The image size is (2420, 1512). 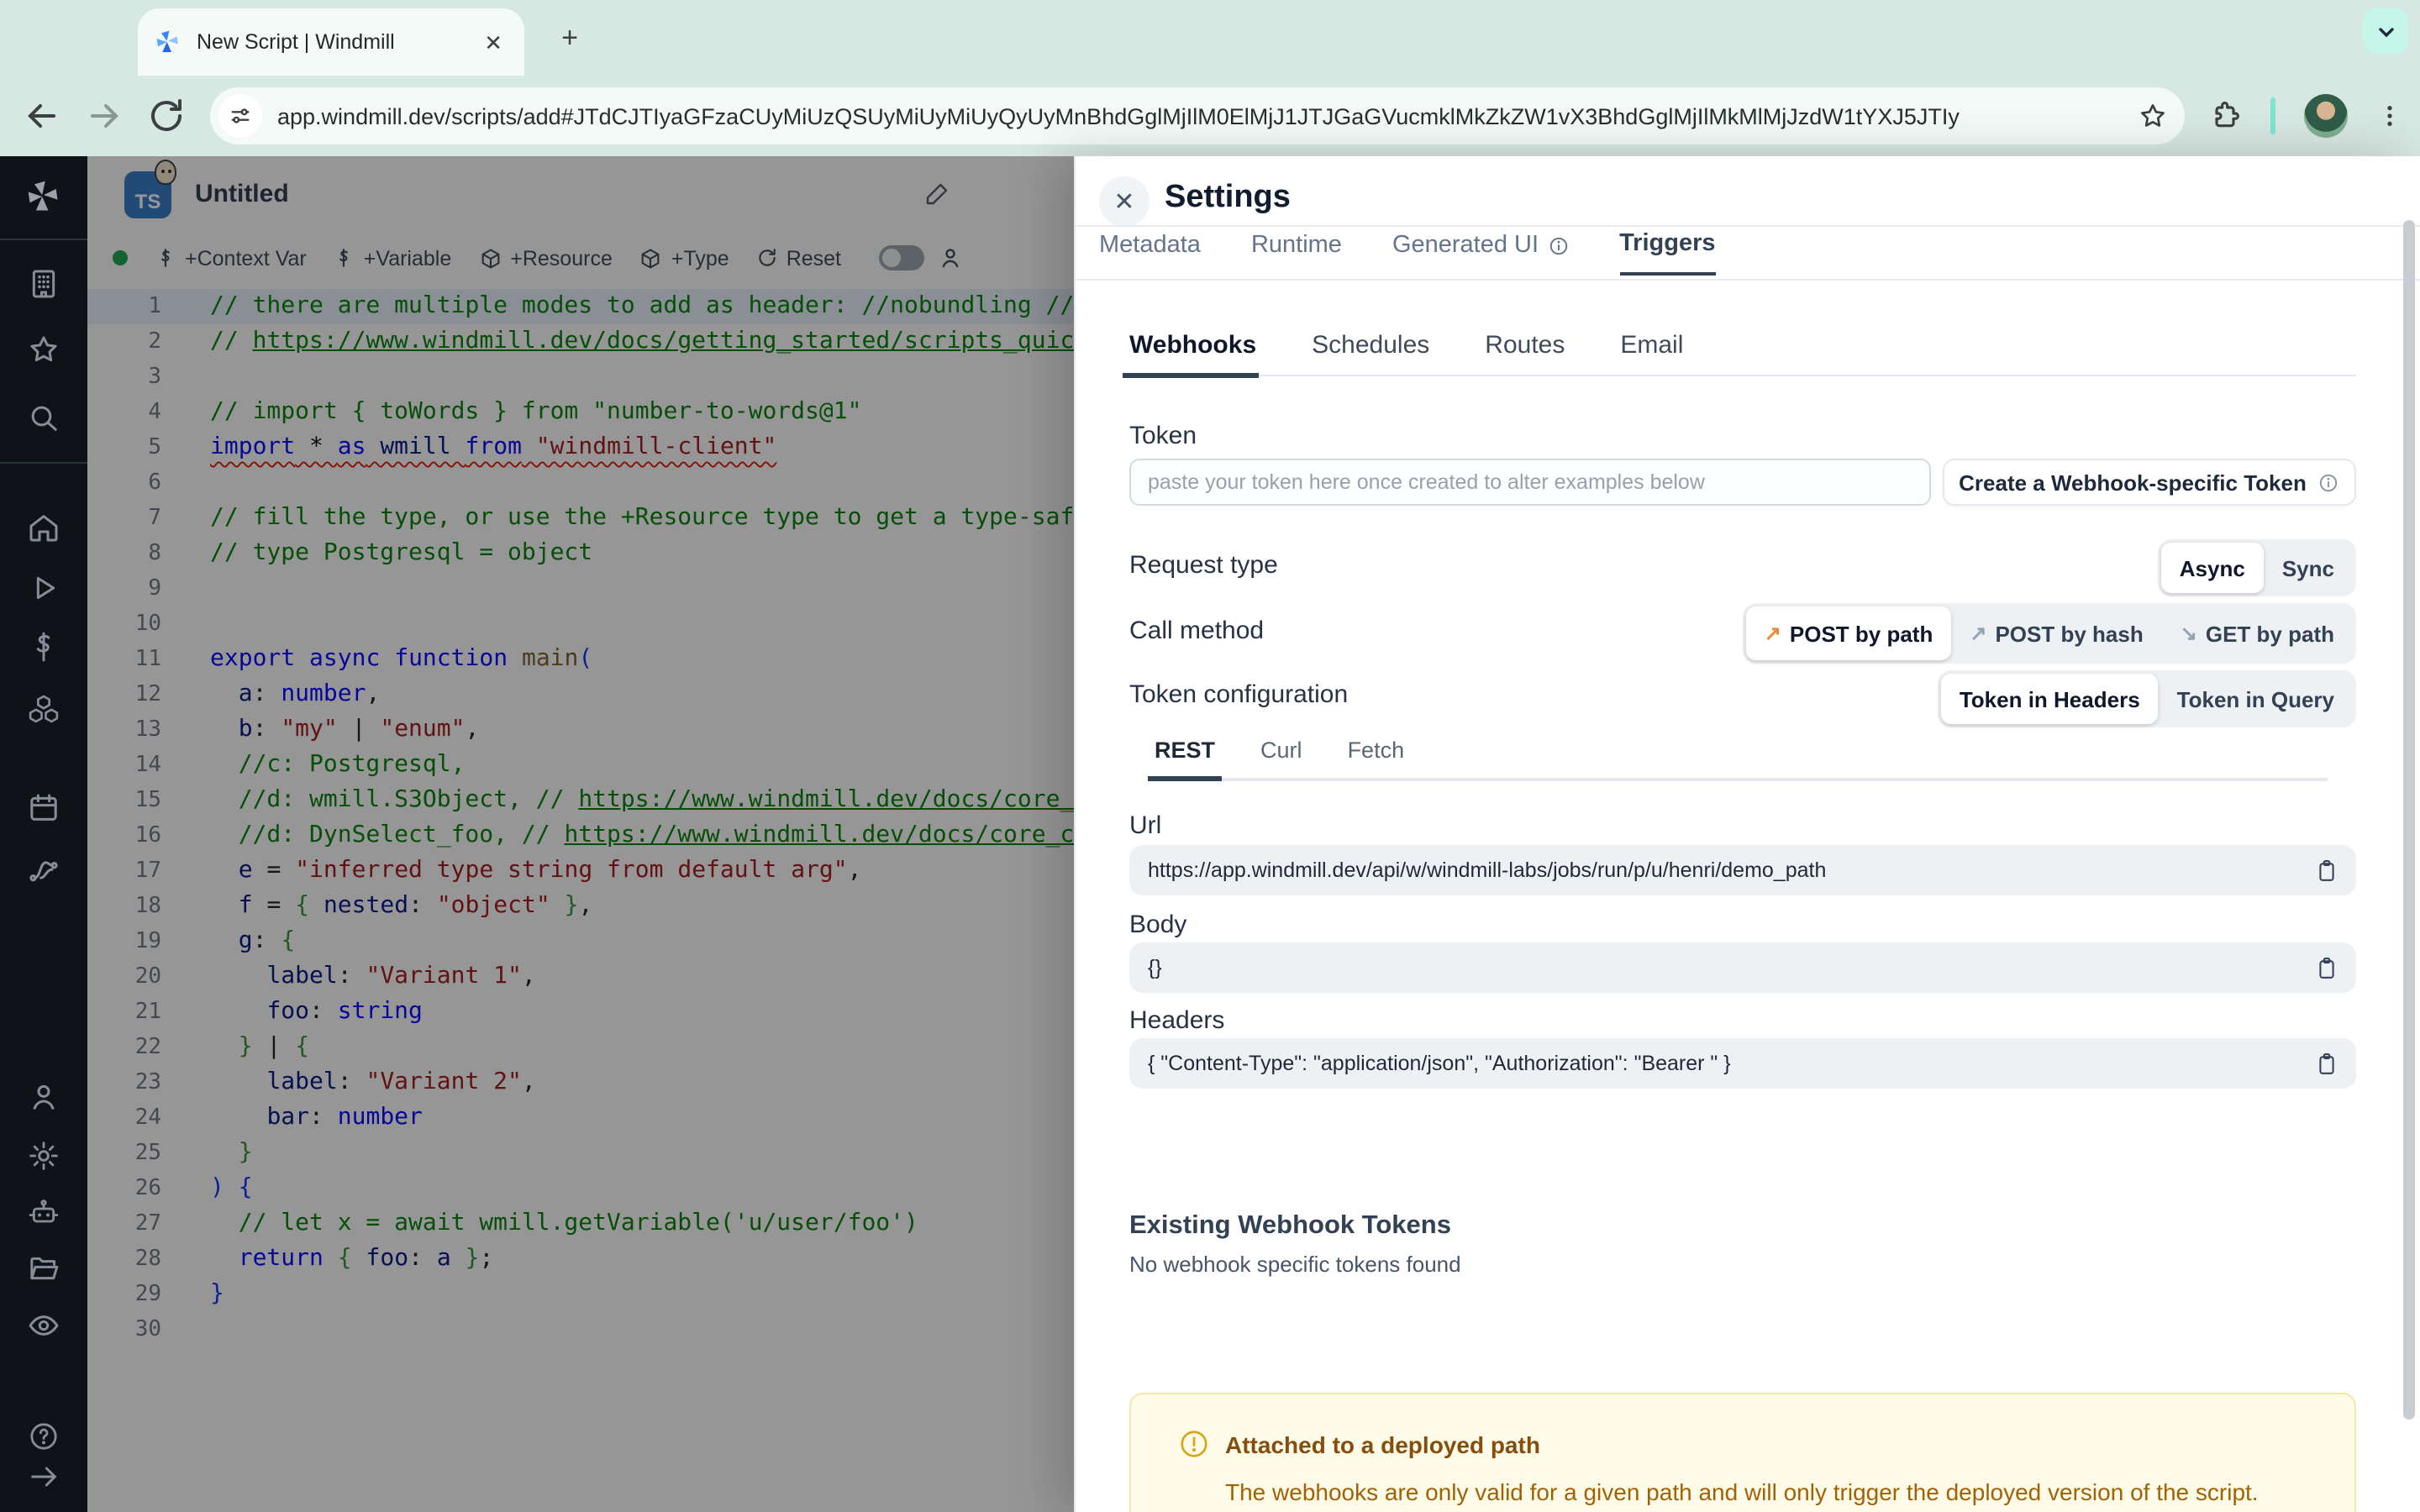 I want to click on example-tabs: REST Curl Fetch, so click(x=1279, y=750).